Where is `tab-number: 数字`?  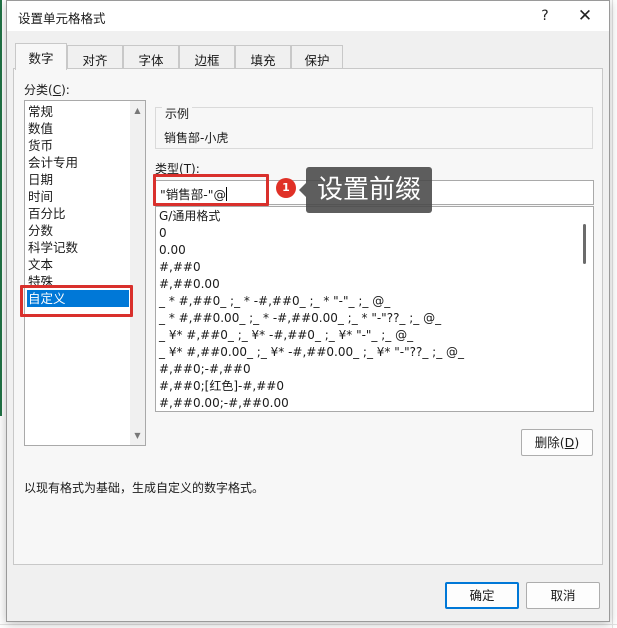
tab-number: 数字 is located at coordinates (41, 56).